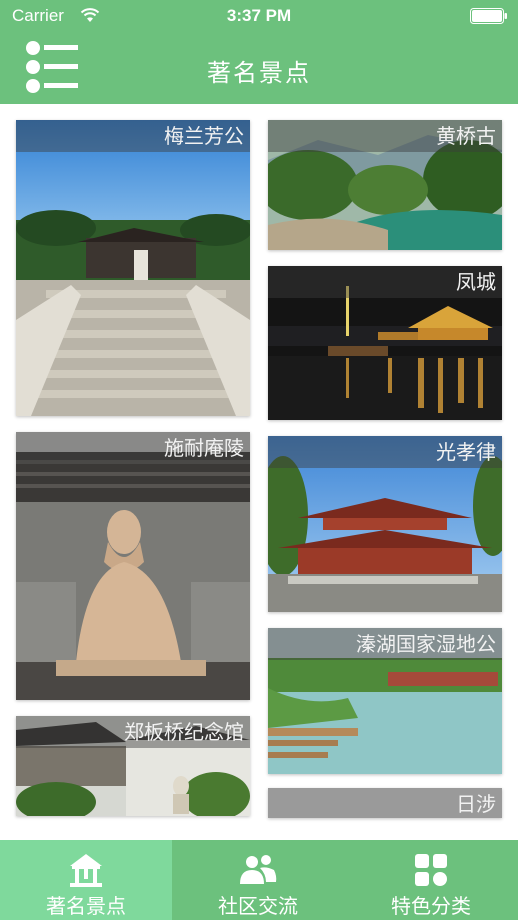  What do you see at coordinates (133, 136) in the screenshot?
I see `spot-name: 梅兰芳公` at bounding box center [133, 136].